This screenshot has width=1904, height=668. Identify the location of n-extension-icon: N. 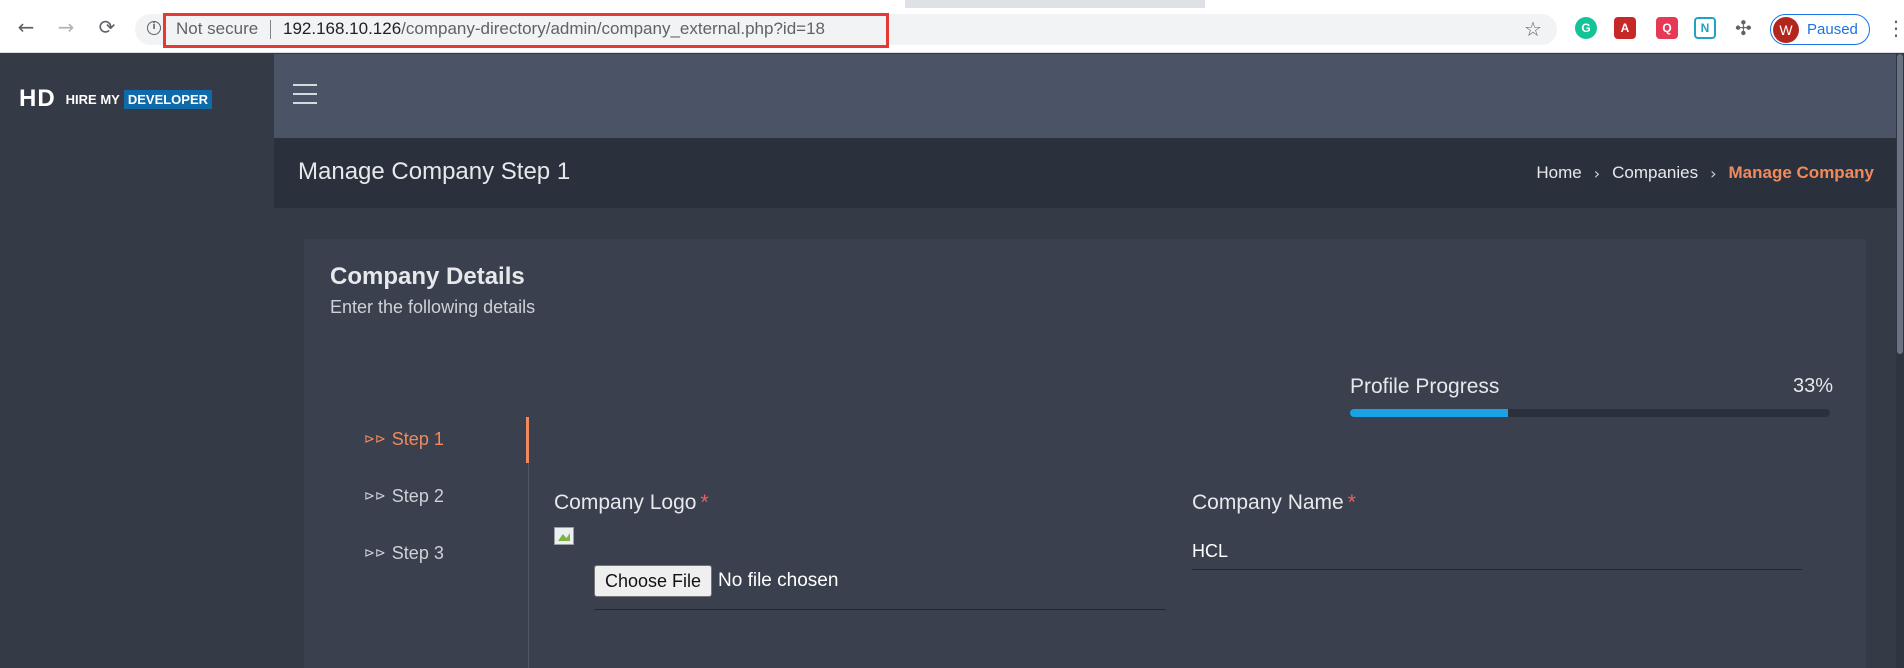
(1705, 28).